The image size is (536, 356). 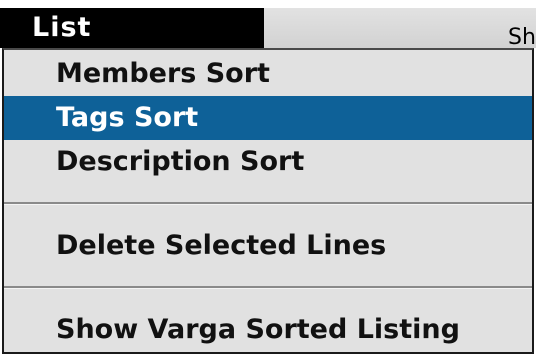 What do you see at coordinates (268, 118) in the screenshot?
I see `menu-item-tags-sort: Tags Sort` at bounding box center [268, 118].